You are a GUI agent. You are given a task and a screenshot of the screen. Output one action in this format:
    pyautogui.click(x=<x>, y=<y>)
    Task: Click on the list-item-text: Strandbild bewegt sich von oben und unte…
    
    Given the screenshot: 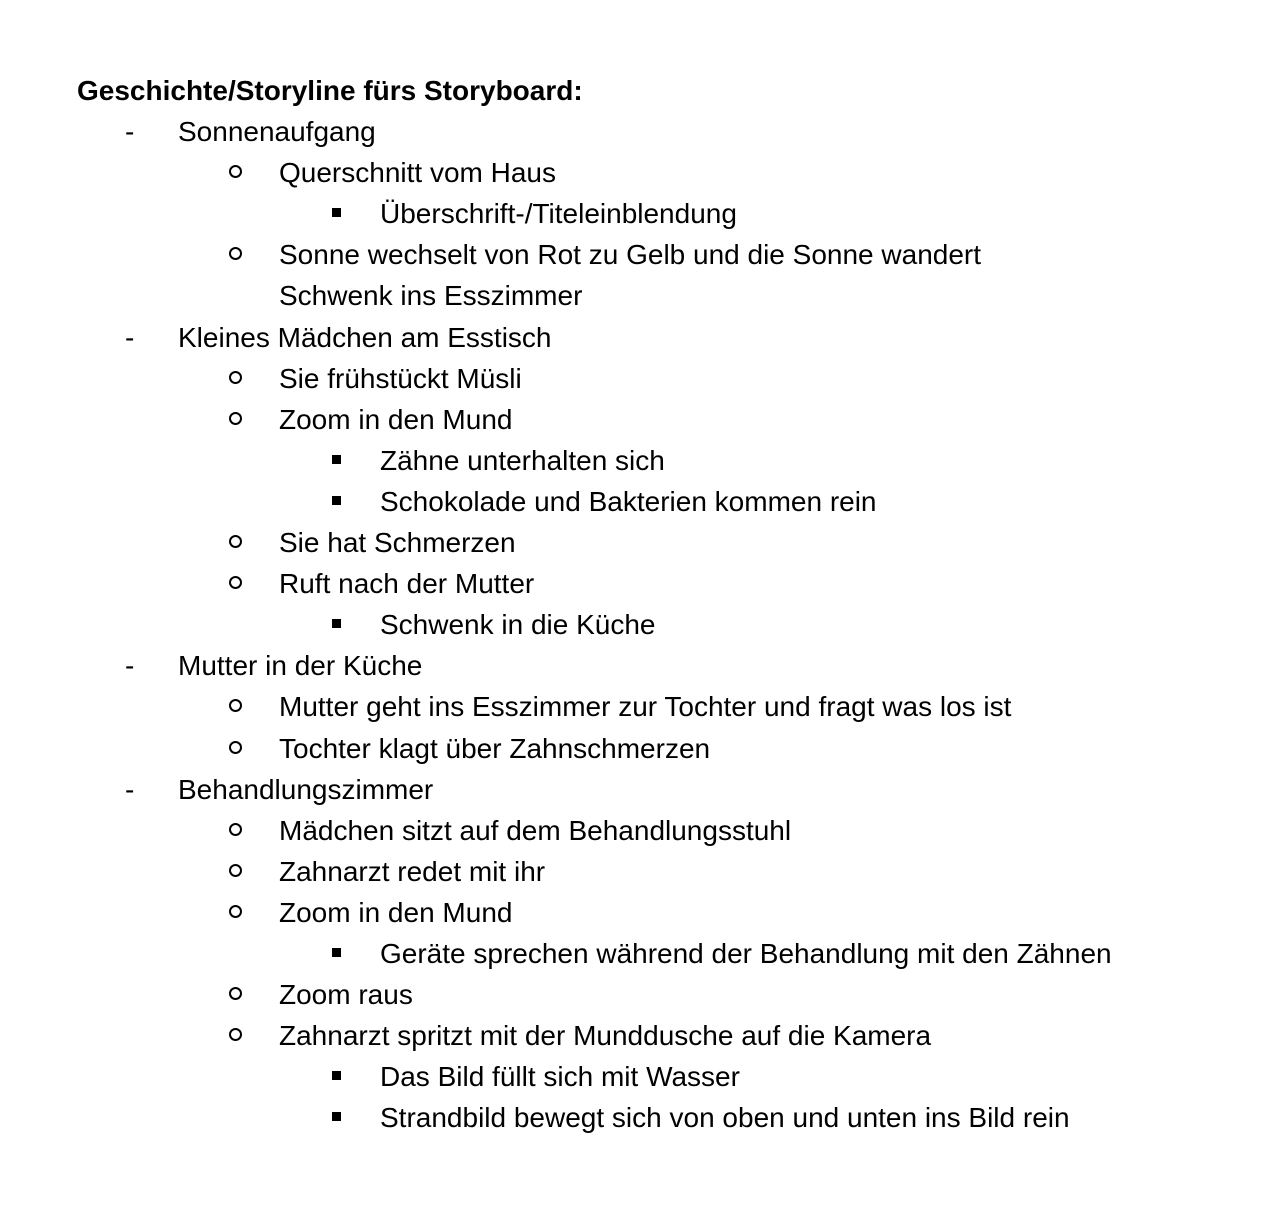 What is the action you would take?
    pyautogui.click(x=725, y=1117)
    